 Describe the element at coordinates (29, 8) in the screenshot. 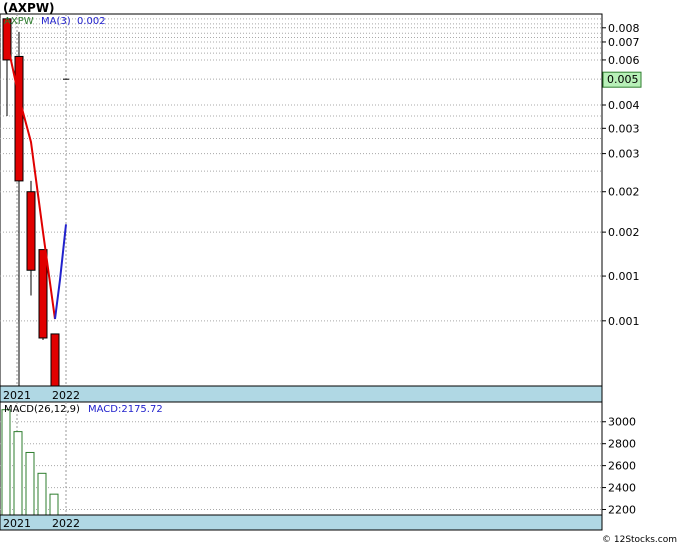

I see `chart-title: (AXPW)` at that location.